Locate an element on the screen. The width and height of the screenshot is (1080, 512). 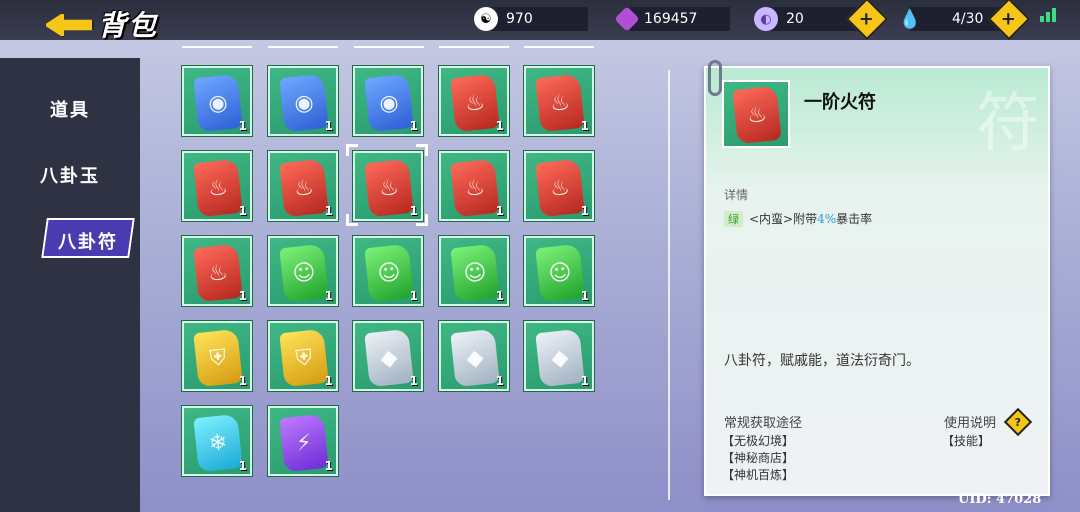
item-slot: ⚡ 1 is located at coordinates (303, 441).